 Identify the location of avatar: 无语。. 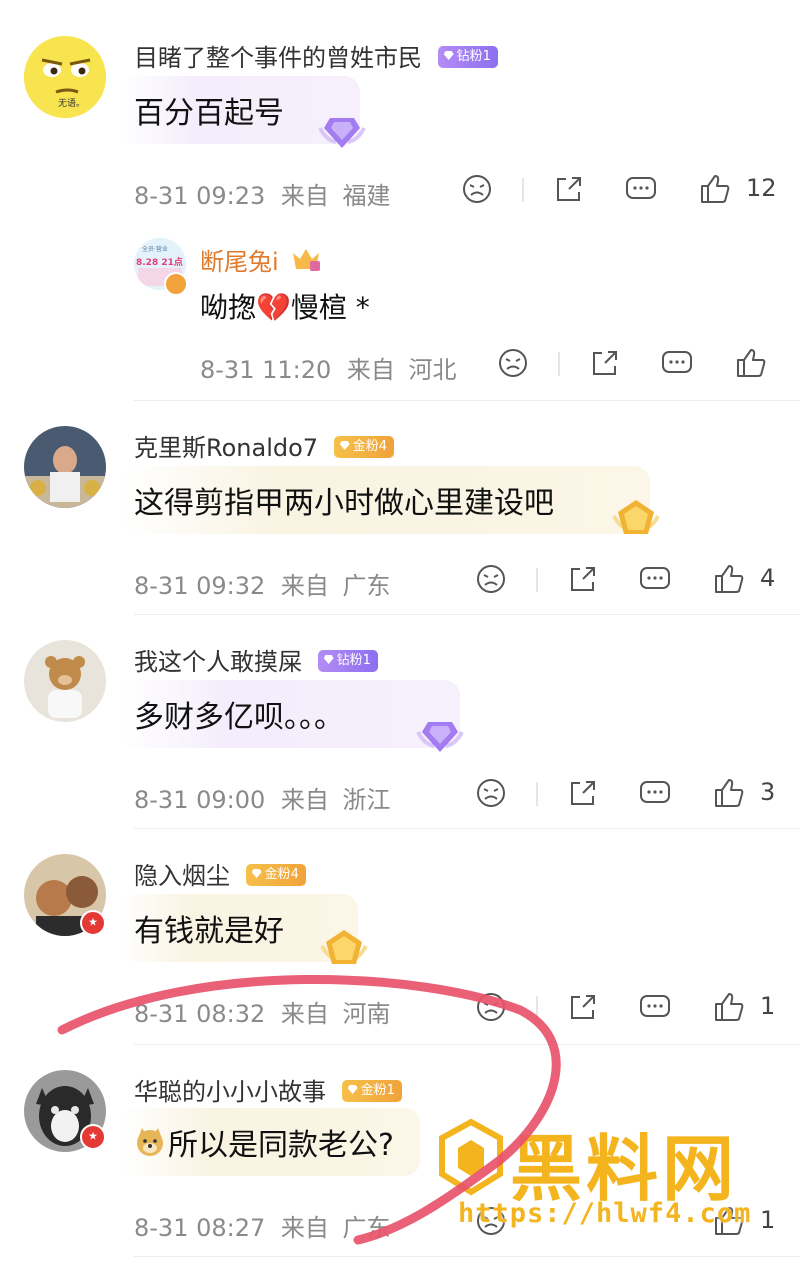
(65, 77).